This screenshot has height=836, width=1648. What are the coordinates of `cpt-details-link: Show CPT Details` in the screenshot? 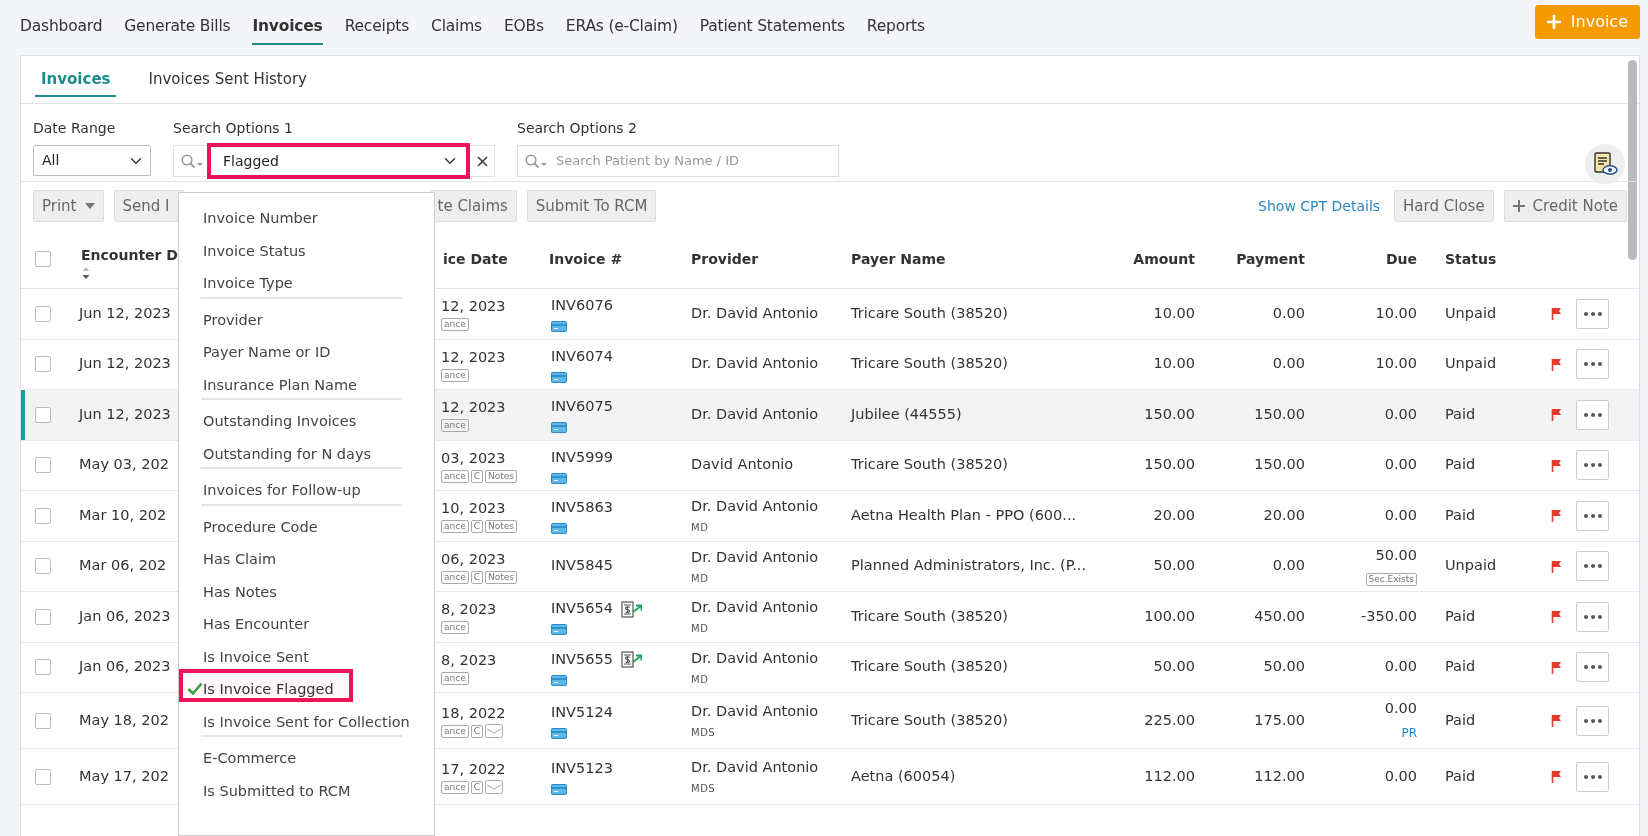 It's located at (1319, 206).